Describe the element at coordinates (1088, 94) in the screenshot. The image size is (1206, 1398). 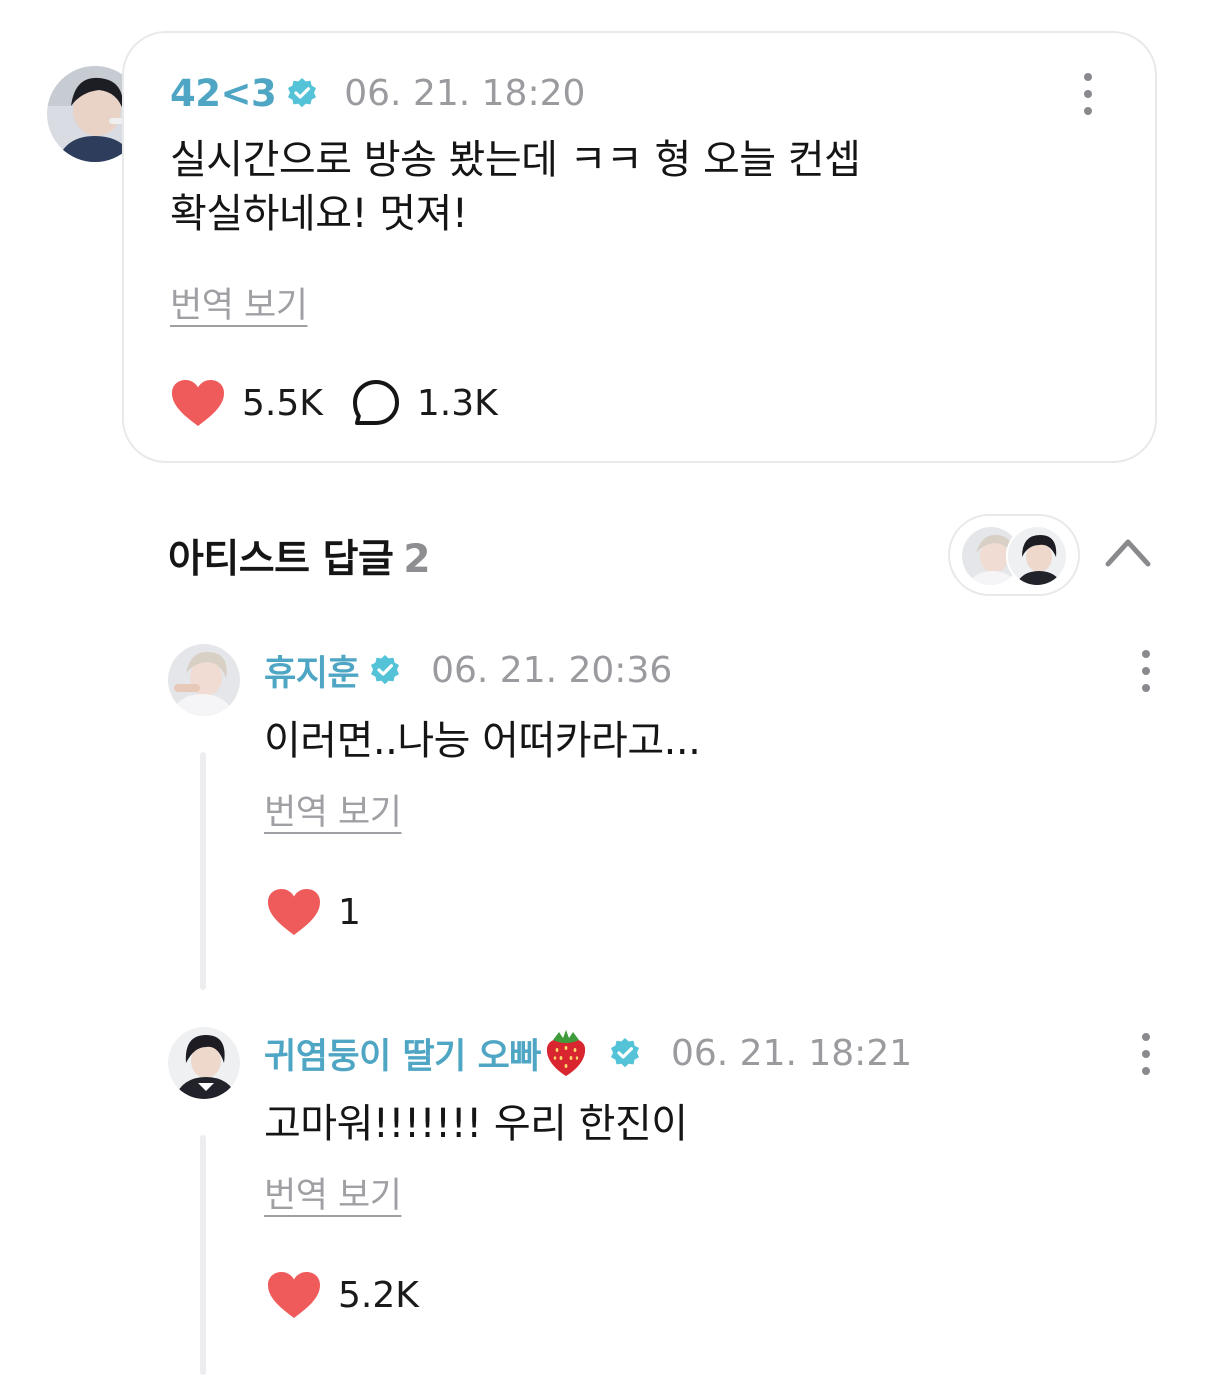
I see `post-more-options-icon` at that location.